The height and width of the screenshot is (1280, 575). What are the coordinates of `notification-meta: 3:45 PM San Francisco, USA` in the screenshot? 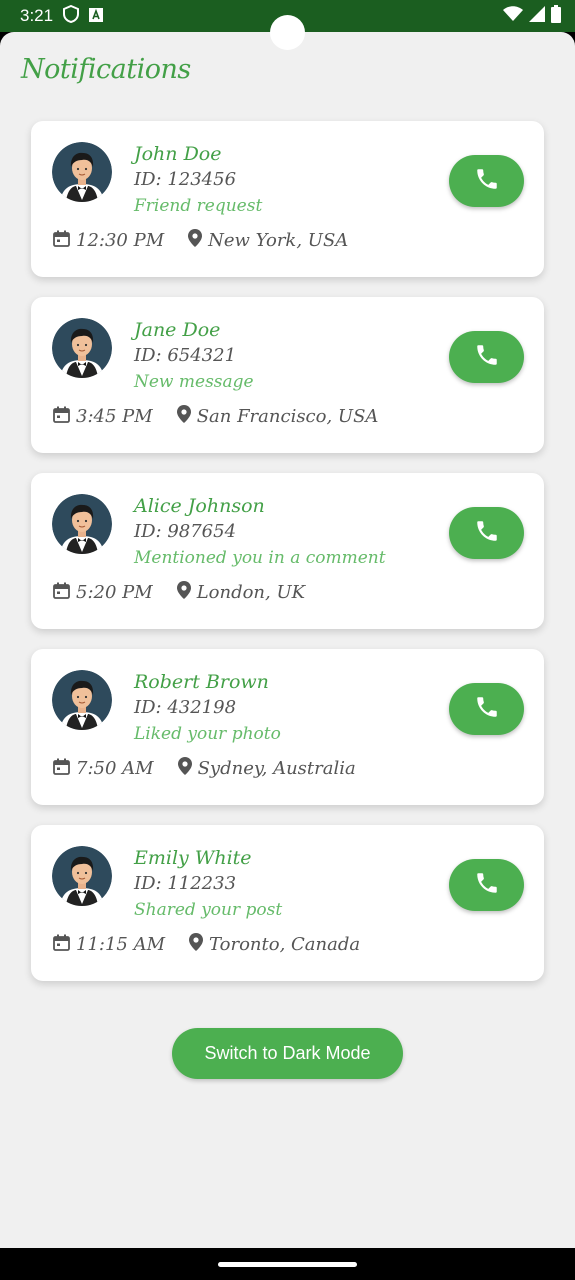 It's located at (215, 416).